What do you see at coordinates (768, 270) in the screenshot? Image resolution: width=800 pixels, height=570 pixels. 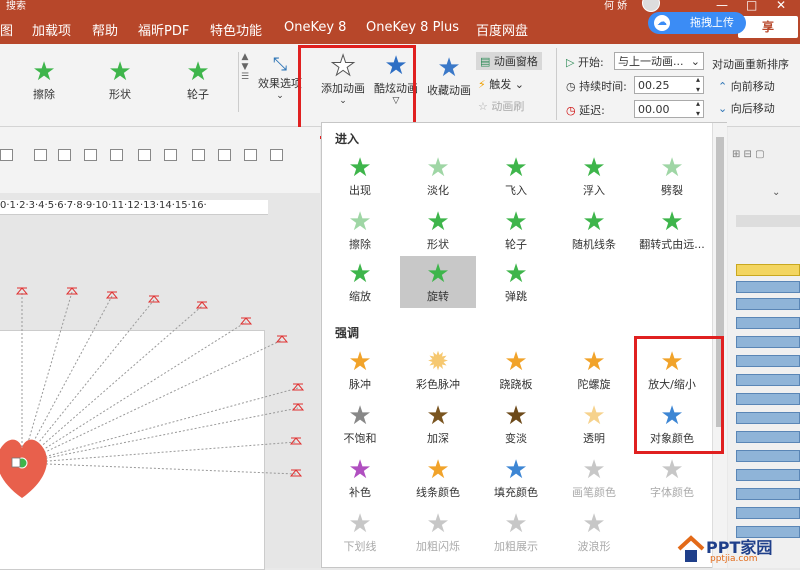 I see `animation-bar-active` at bounding box center [768, 270].